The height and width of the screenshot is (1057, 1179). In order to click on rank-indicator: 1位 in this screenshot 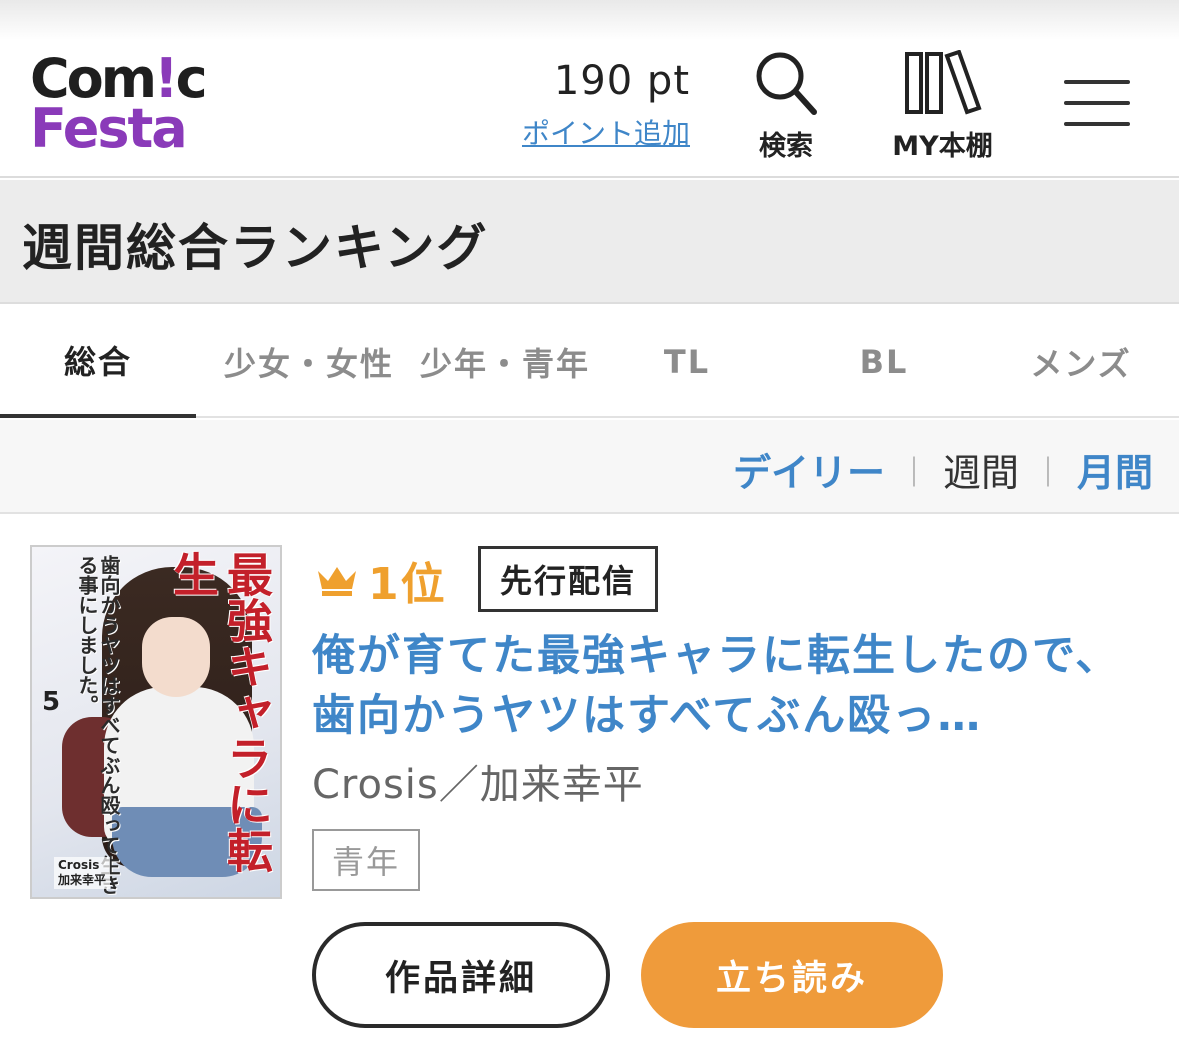, I will do `click(381, 581)`.